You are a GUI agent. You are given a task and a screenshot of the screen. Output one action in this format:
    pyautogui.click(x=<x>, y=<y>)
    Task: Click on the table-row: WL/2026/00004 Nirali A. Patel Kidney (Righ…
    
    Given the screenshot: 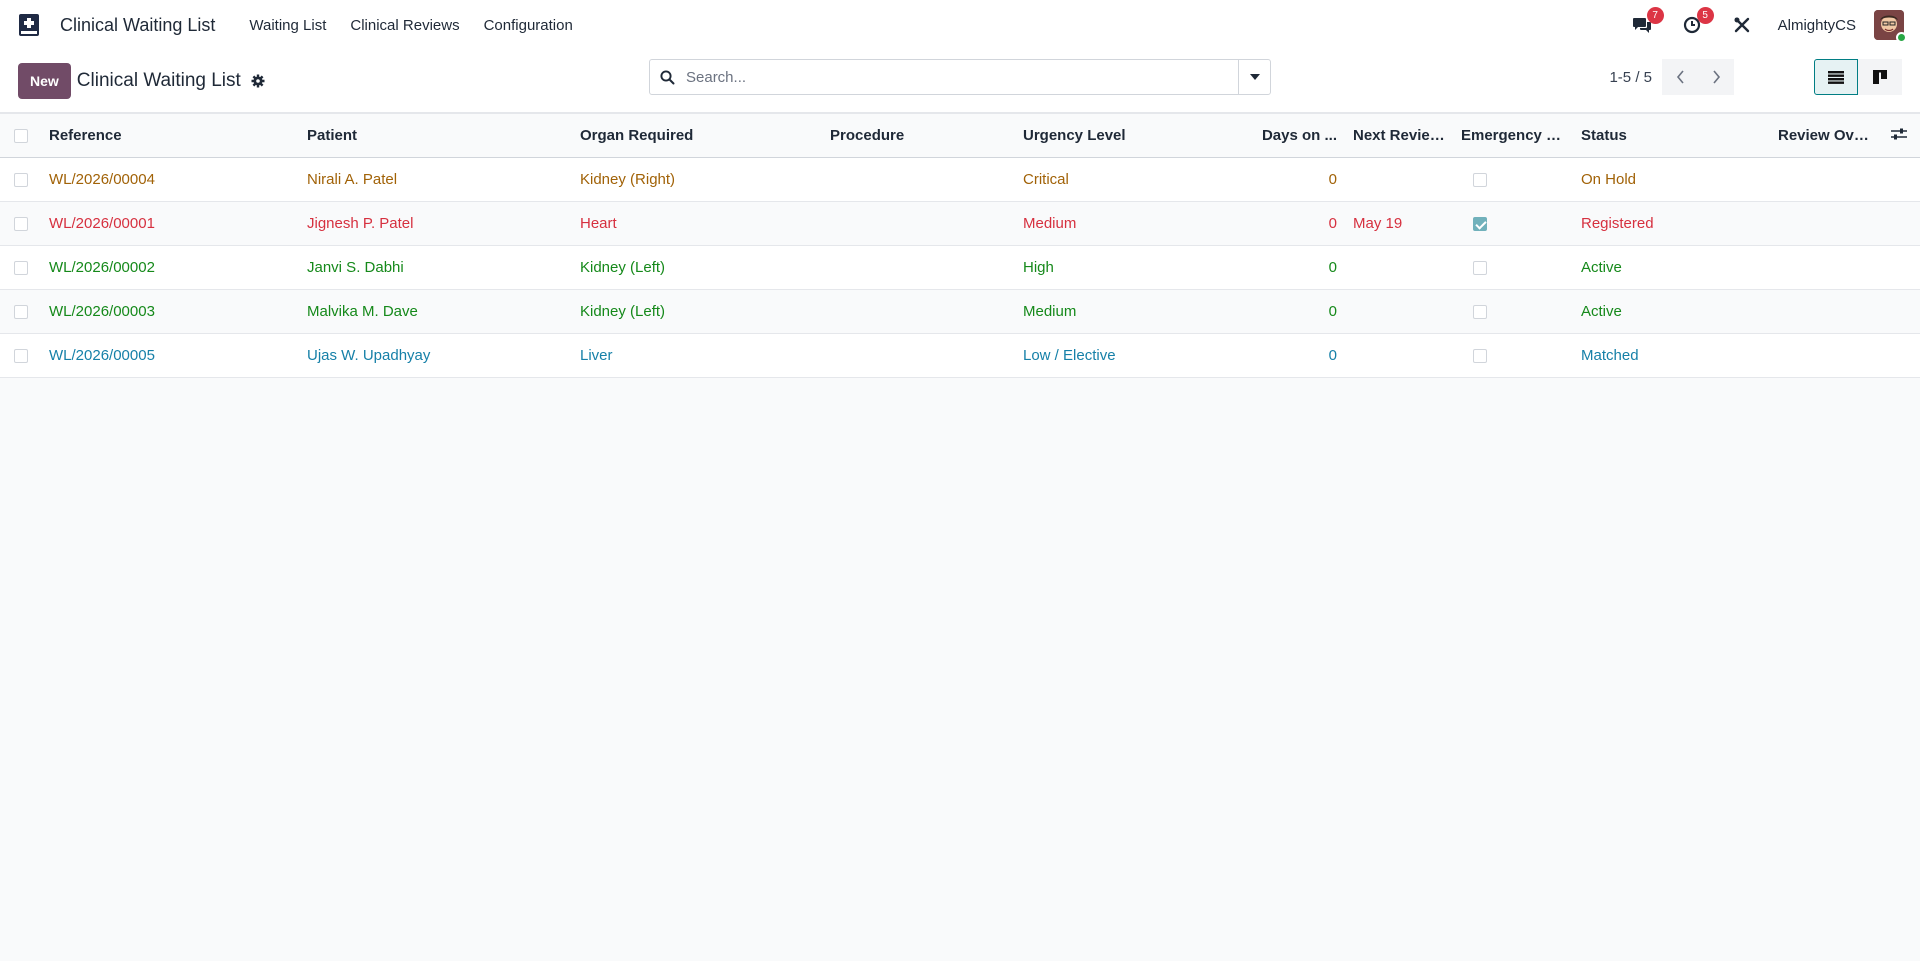 What is the action you would take?
    pyautogui.click(x=960, y=179)
    